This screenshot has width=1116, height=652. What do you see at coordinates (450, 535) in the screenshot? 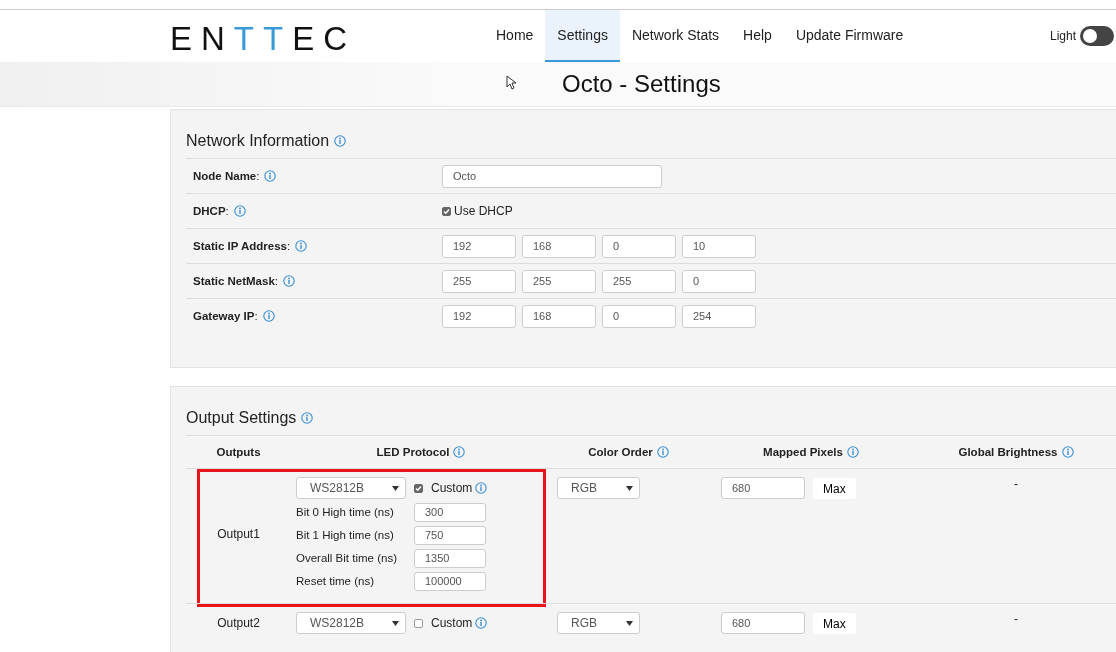
I see `timing-field: 750` at bounding box center [450, 535].